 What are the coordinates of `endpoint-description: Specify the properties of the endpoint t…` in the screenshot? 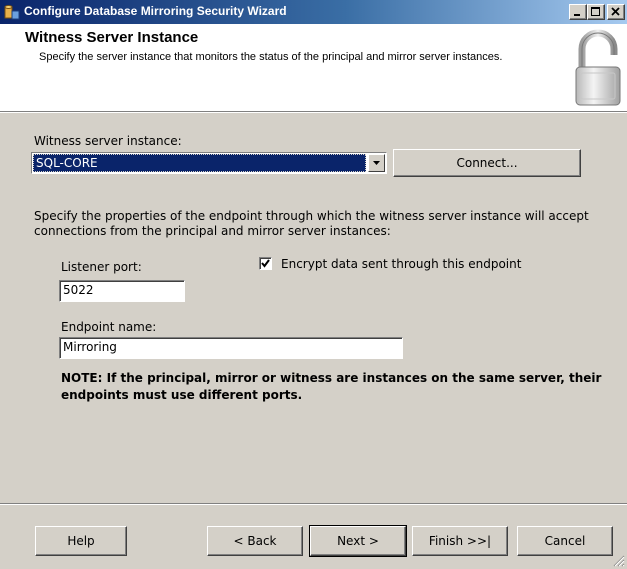 It's located at (311, 223).